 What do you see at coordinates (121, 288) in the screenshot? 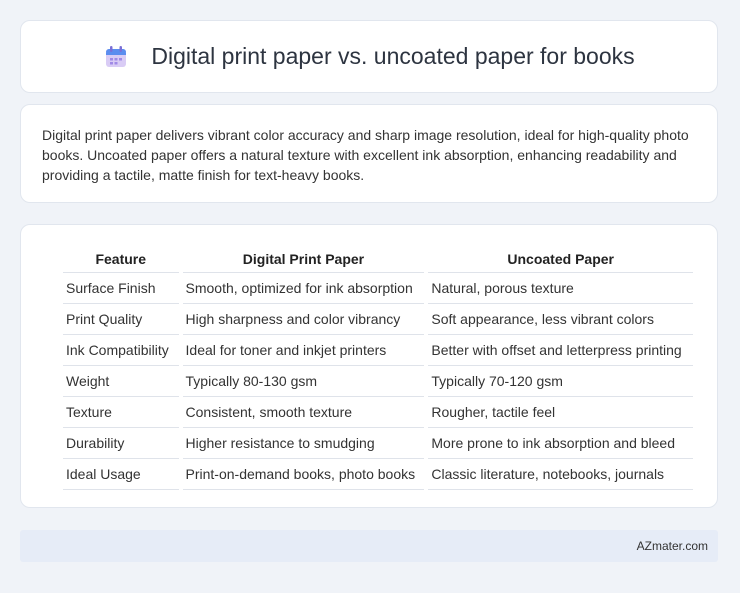
I see `feature-cell: Surface Finish` at bounding box center [121, 288].